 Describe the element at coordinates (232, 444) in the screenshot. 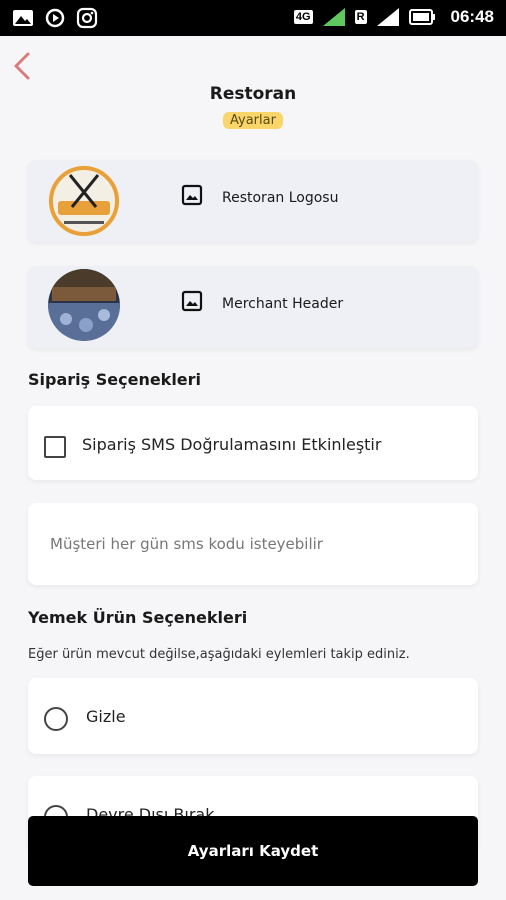

I see `sms-verification-label: Sipariş SMS Doğrulamasını Etkinleştir` at that location.